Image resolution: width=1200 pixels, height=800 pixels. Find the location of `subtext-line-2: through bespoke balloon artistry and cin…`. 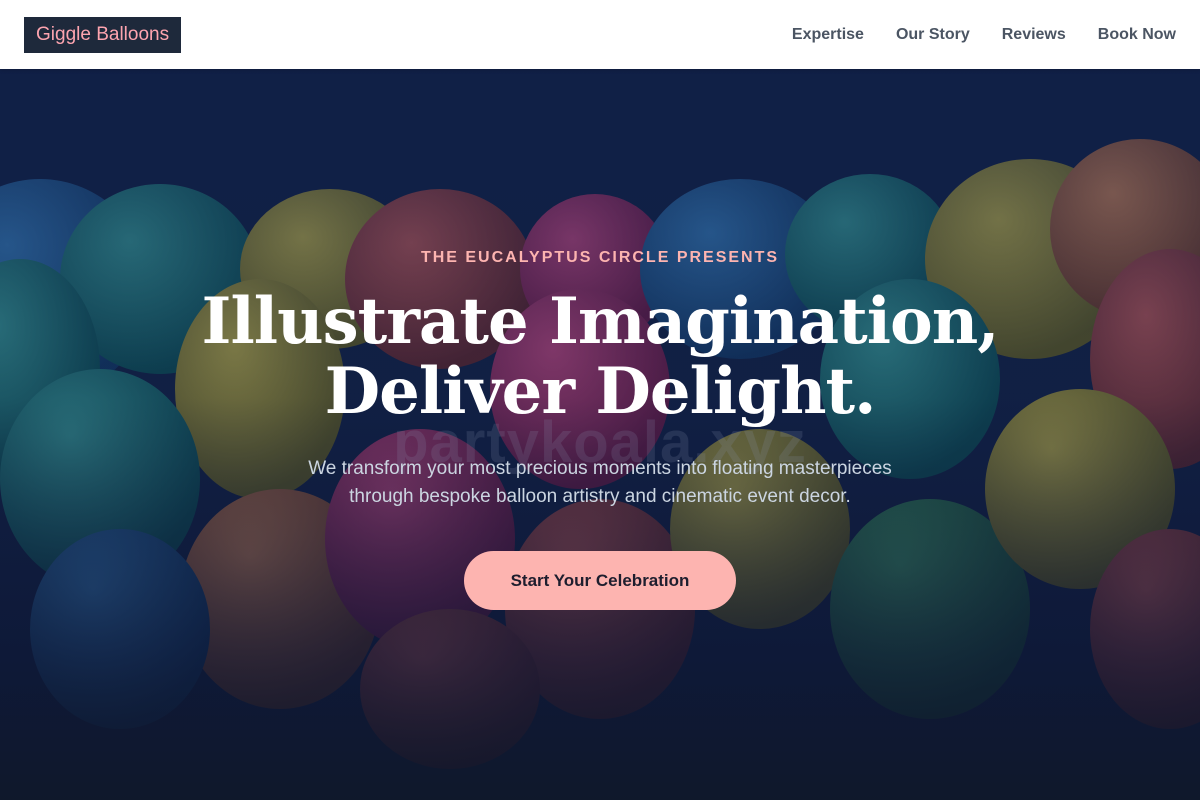

subtext-line-2: through bespoke balloon artistry and cin… is located at coordinates (600, 496).